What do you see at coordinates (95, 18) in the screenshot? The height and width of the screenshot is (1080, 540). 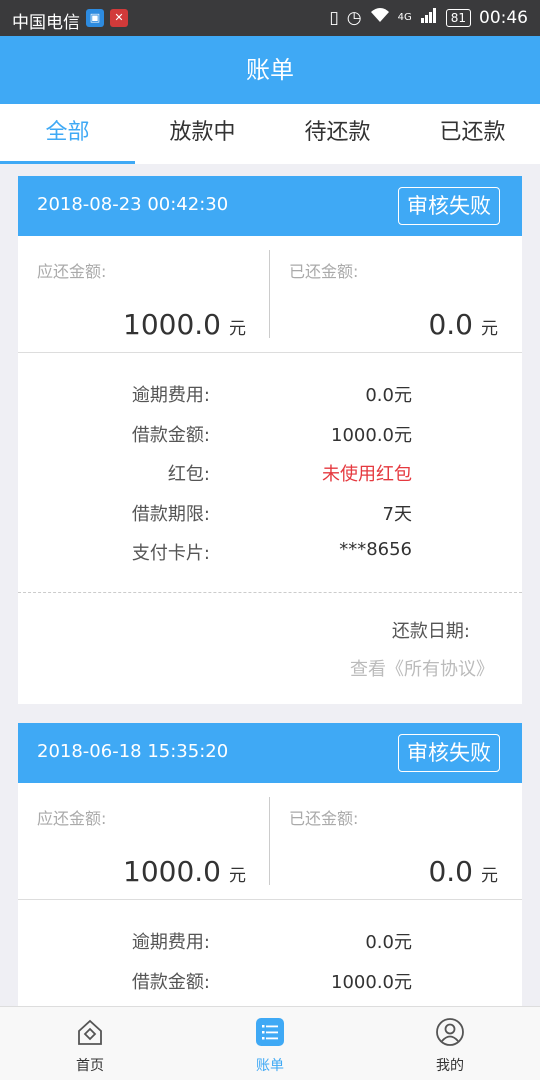 I see `app-notification-icon: ▣` at bounding box center [95, 18].